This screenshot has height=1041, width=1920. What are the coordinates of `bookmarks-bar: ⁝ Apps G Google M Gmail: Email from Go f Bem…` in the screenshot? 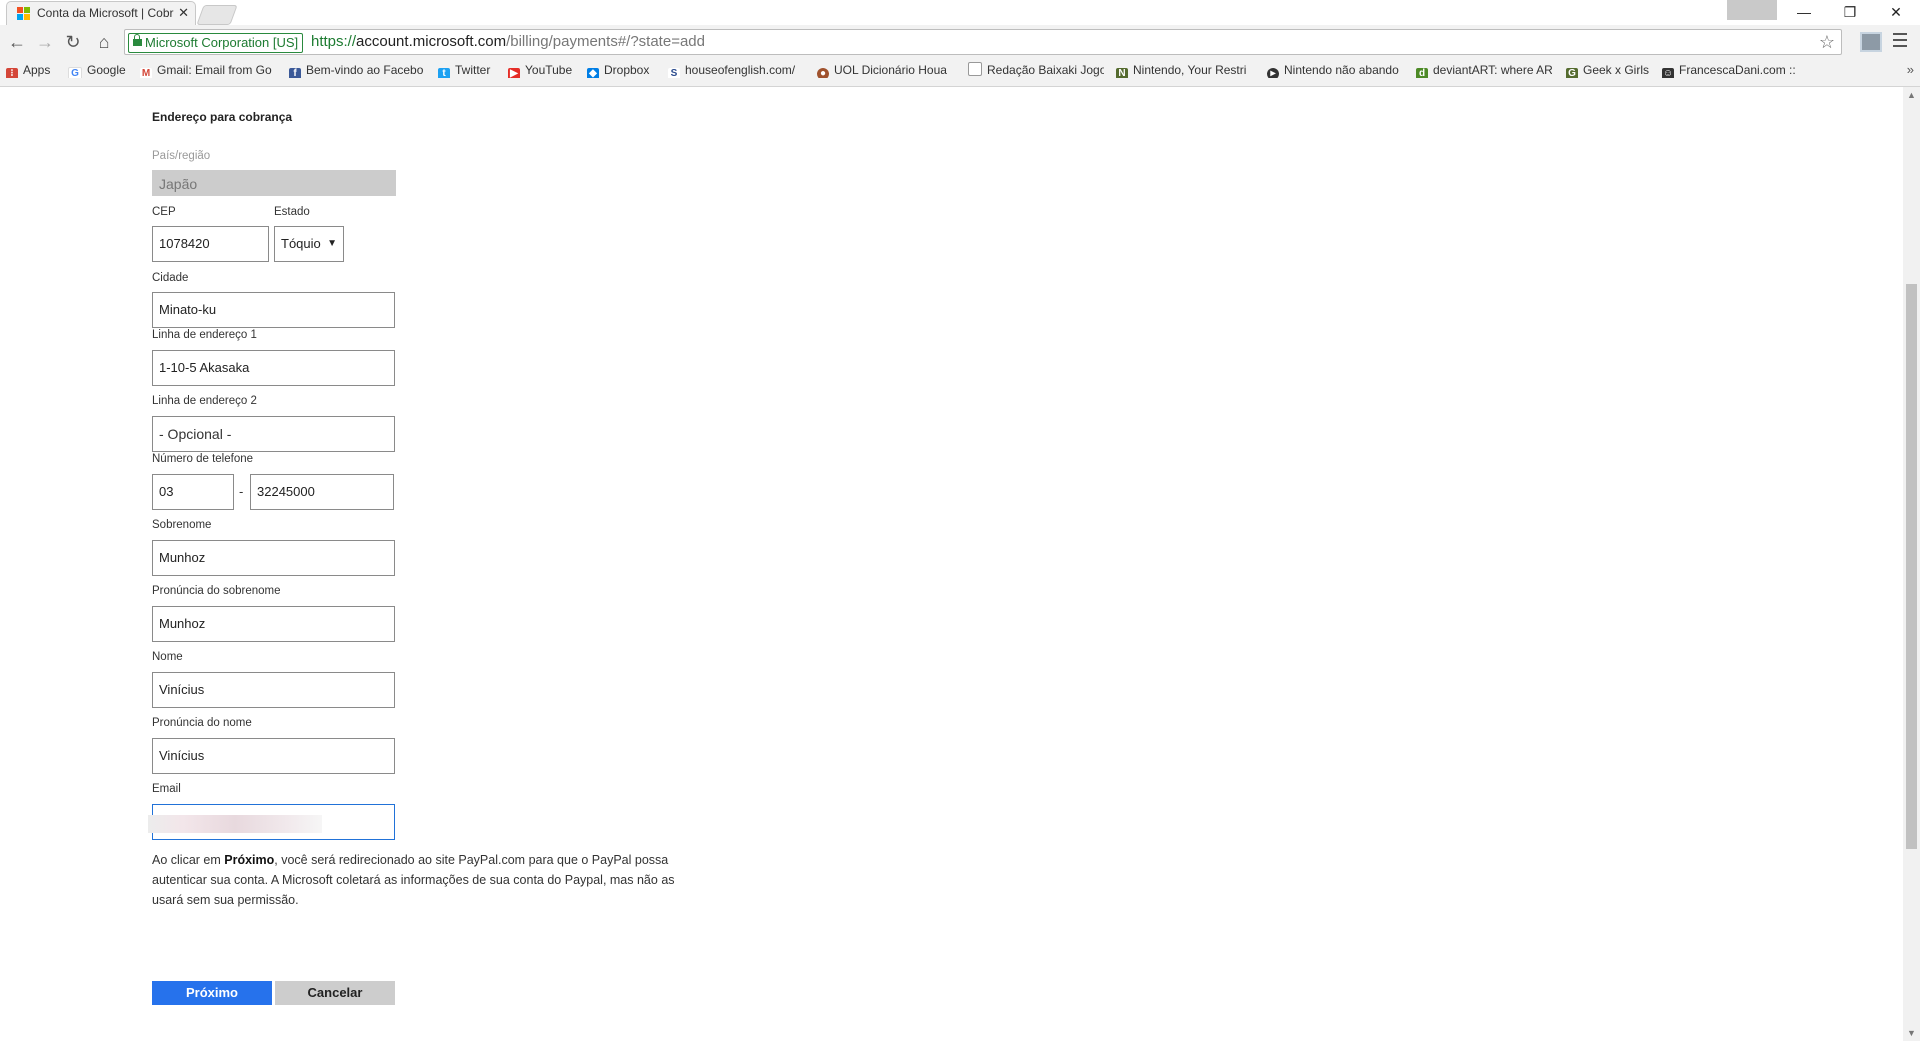 It's located at (960, 70).